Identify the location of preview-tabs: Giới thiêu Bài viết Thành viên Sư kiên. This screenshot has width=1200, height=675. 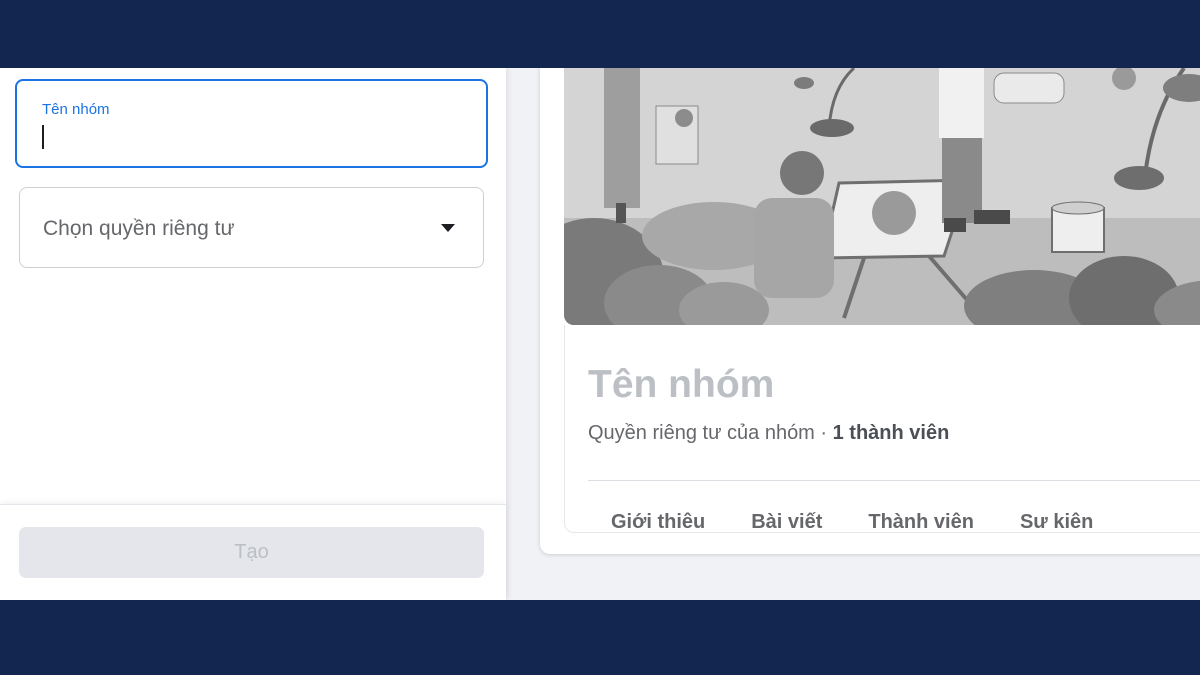
(852, 525).